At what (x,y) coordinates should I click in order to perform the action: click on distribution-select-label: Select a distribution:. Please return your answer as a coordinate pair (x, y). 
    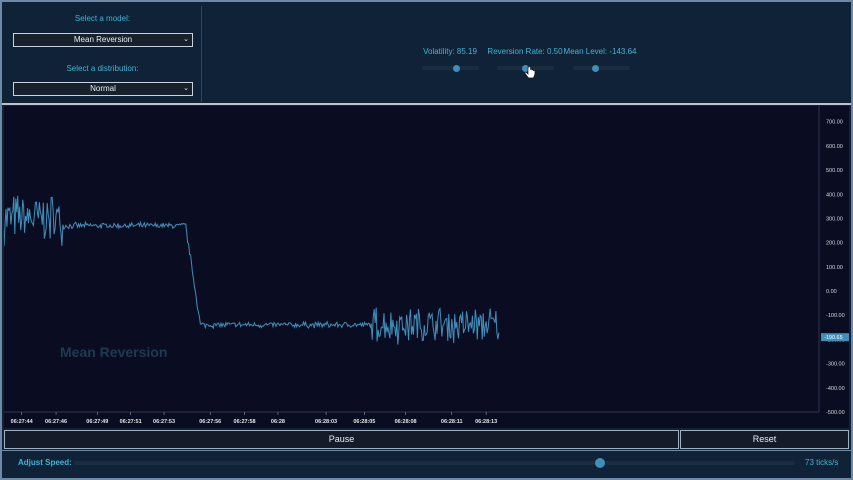
    Looking at the image, I should click on (102, 68).